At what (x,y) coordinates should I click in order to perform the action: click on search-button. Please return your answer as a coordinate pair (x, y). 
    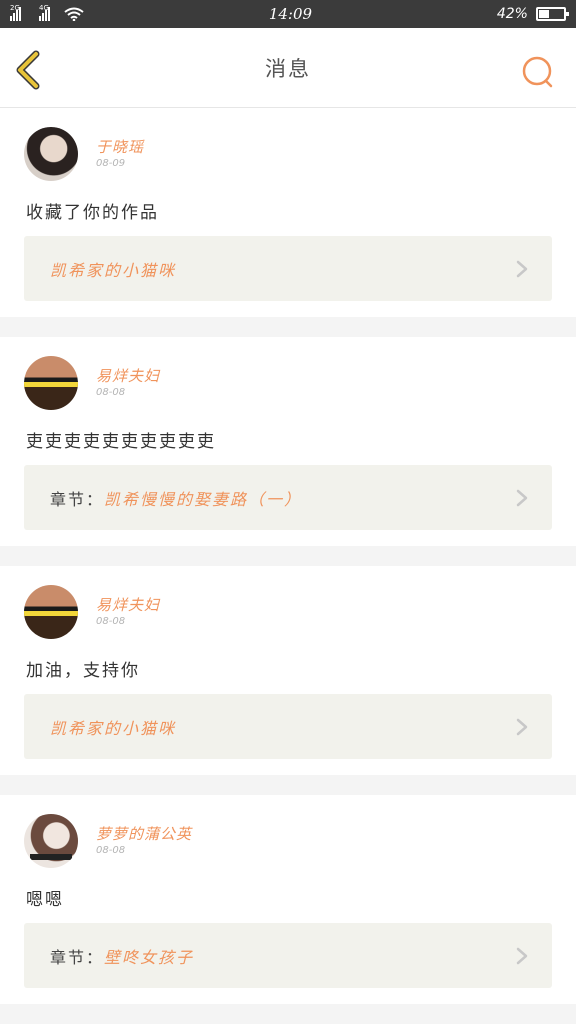
    Looking at the image, I should click on (538, 72).